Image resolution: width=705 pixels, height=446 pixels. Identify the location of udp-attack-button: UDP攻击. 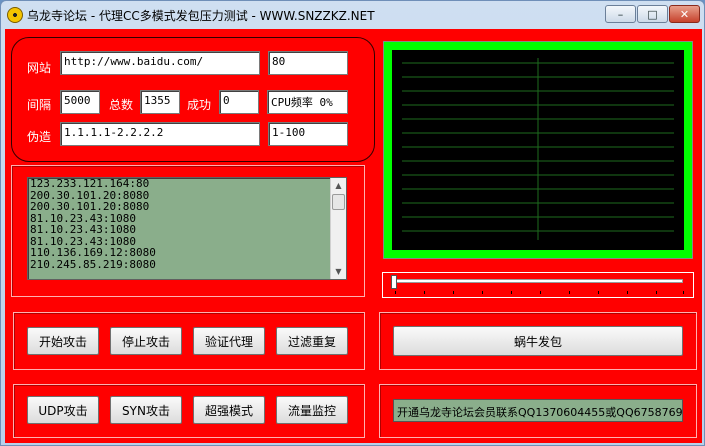
(63, 410).